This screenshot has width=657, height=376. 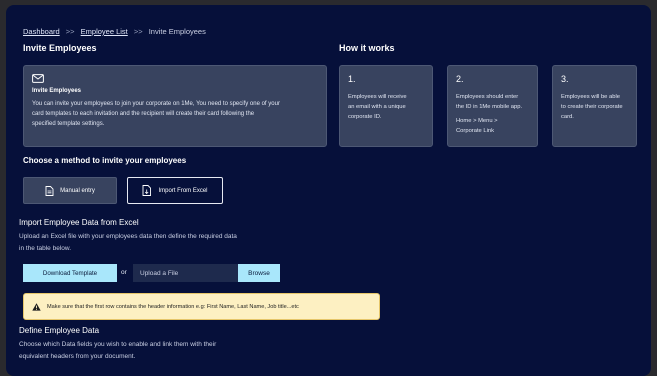 What do you see at coordinates (77, 190) in the screenshot?
I see `manual-entry-label: Manual entry` at bounding box center [77, 190].